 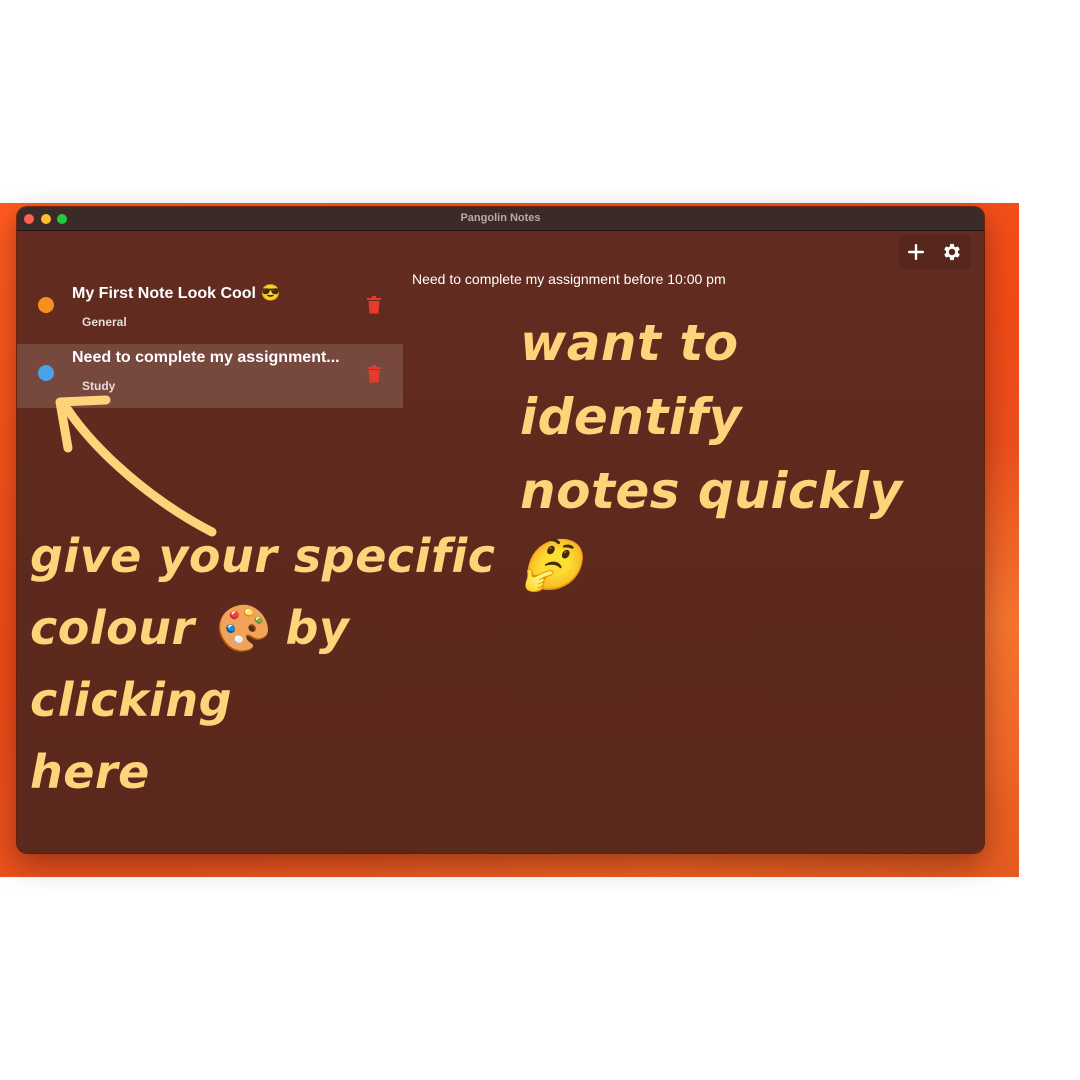 I want to click on annotation-line: give your specific, so click(x=263, y=556).